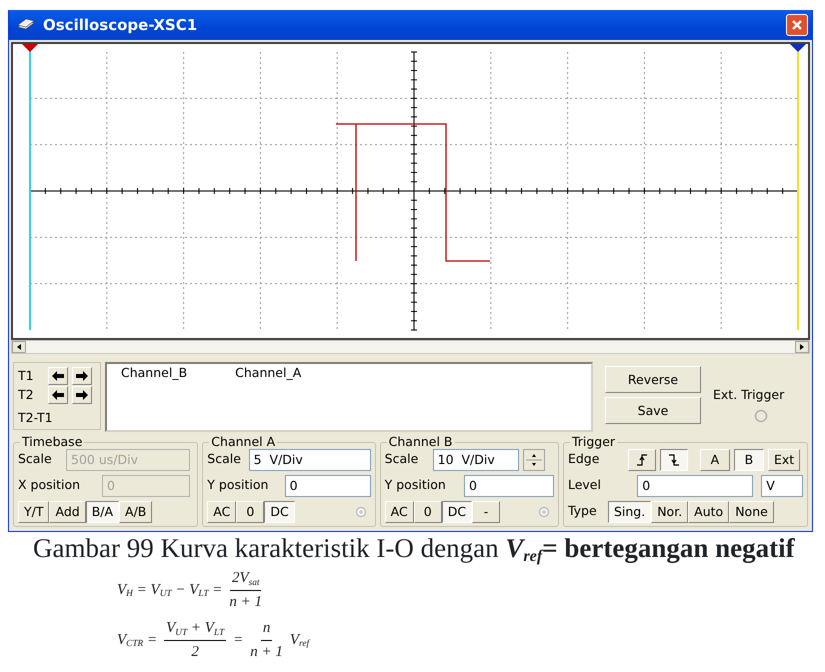 This screenshot has height=672, width=825. What do you see at coordinates (709, 511) in the screenshot?
I see `type-button: Auto` at bounding box center [709, 511].